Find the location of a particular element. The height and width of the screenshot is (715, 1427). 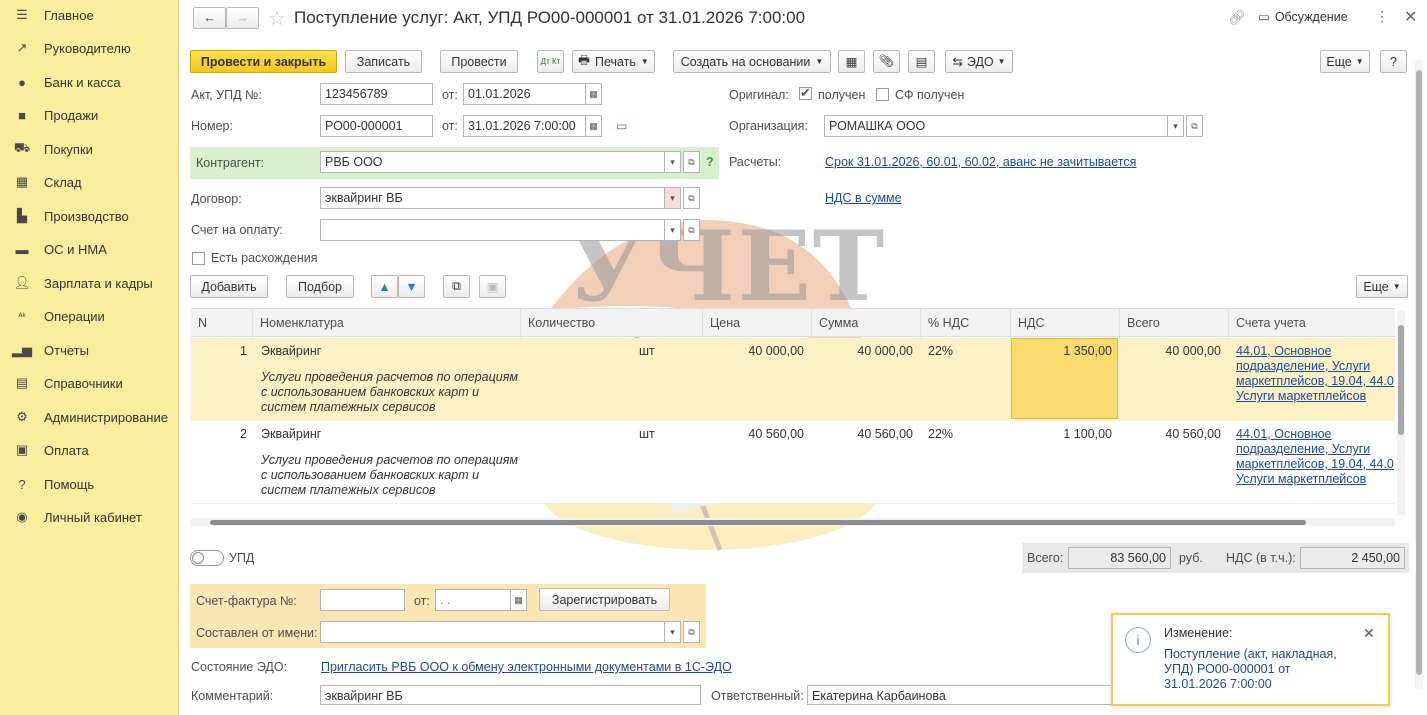

upd-toggle is located at coordinates (207, 558).